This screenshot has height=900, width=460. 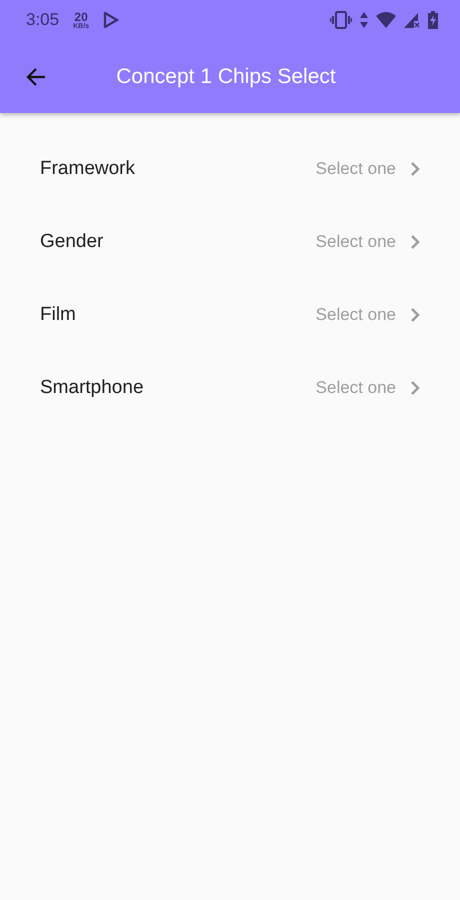 I want to click on network-speed: 20, so click(x=81, y=16).